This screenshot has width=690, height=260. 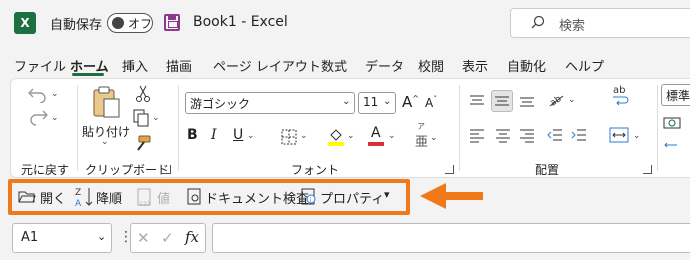 What do you see at coordinates (451, 238) in the screenshot?
I see `formula-input` at bounding box center [451, 238].